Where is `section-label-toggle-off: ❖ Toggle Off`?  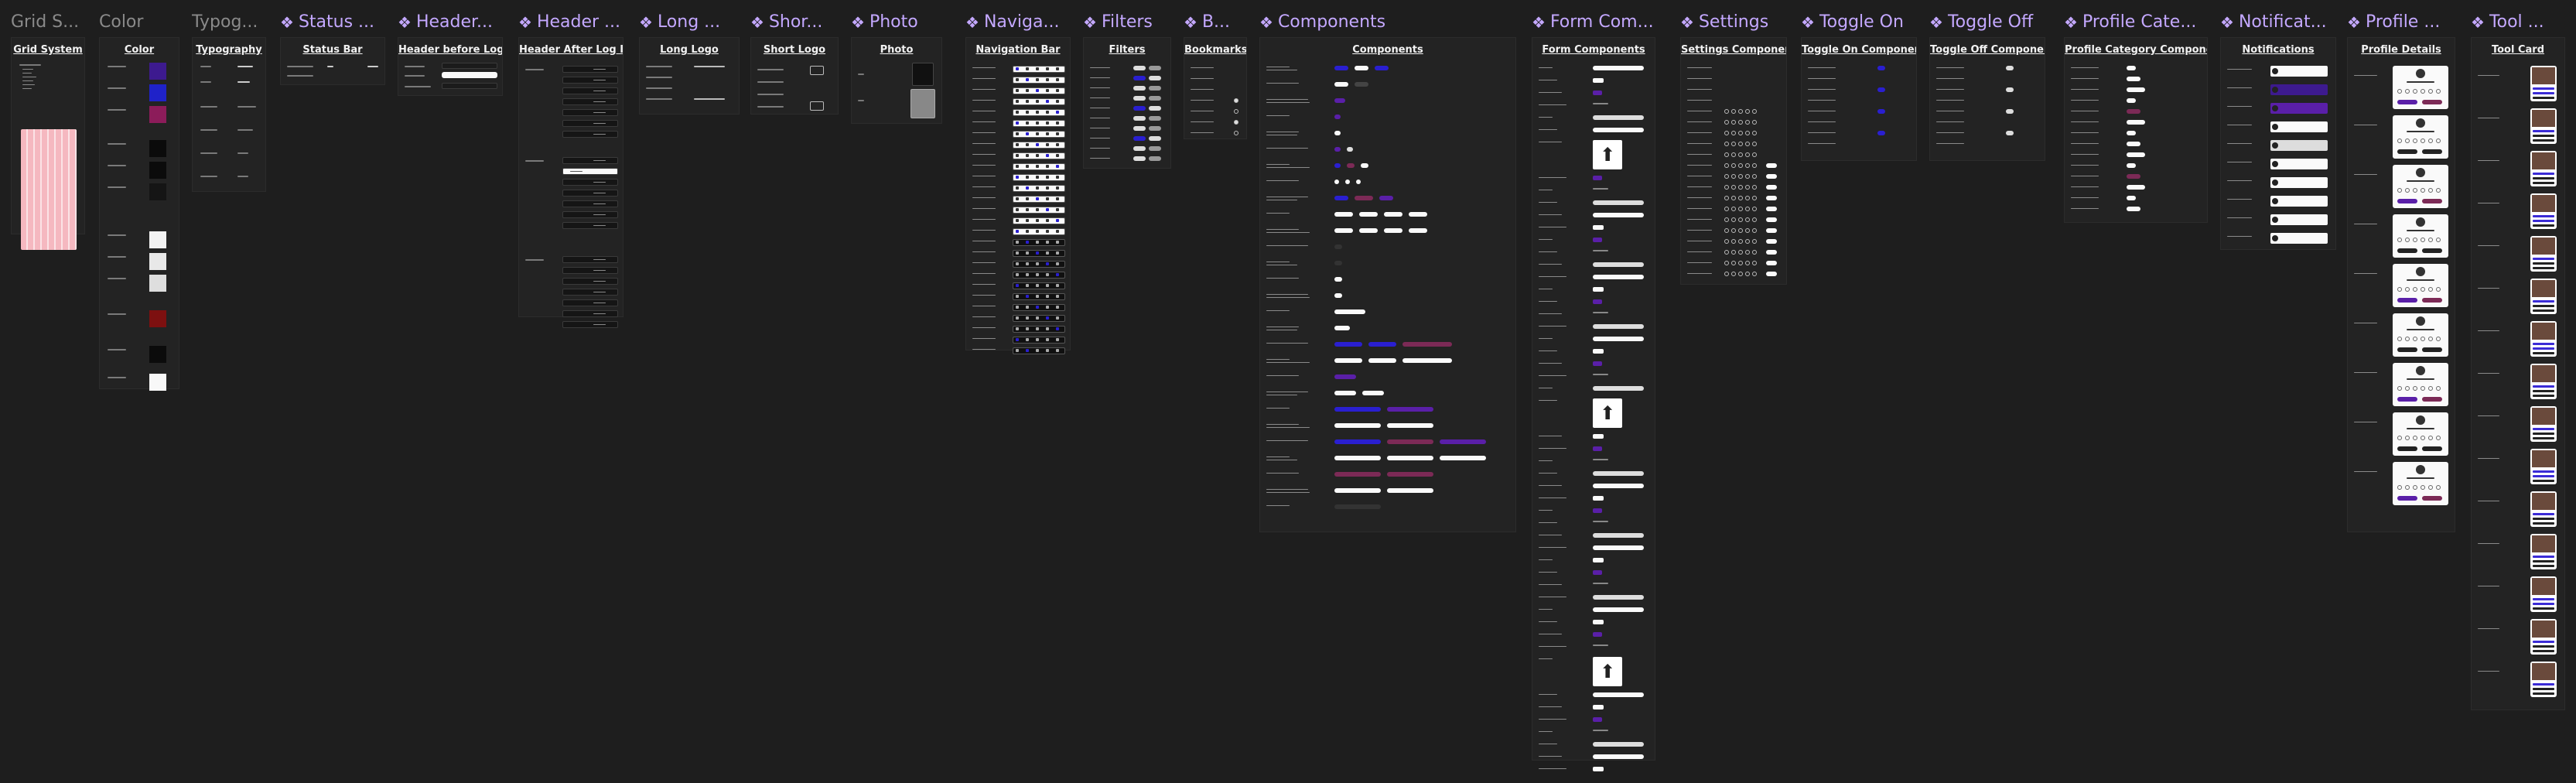 section-label-toggle-off: ❖ Toggle Off is located at coordinates (1987, 22).